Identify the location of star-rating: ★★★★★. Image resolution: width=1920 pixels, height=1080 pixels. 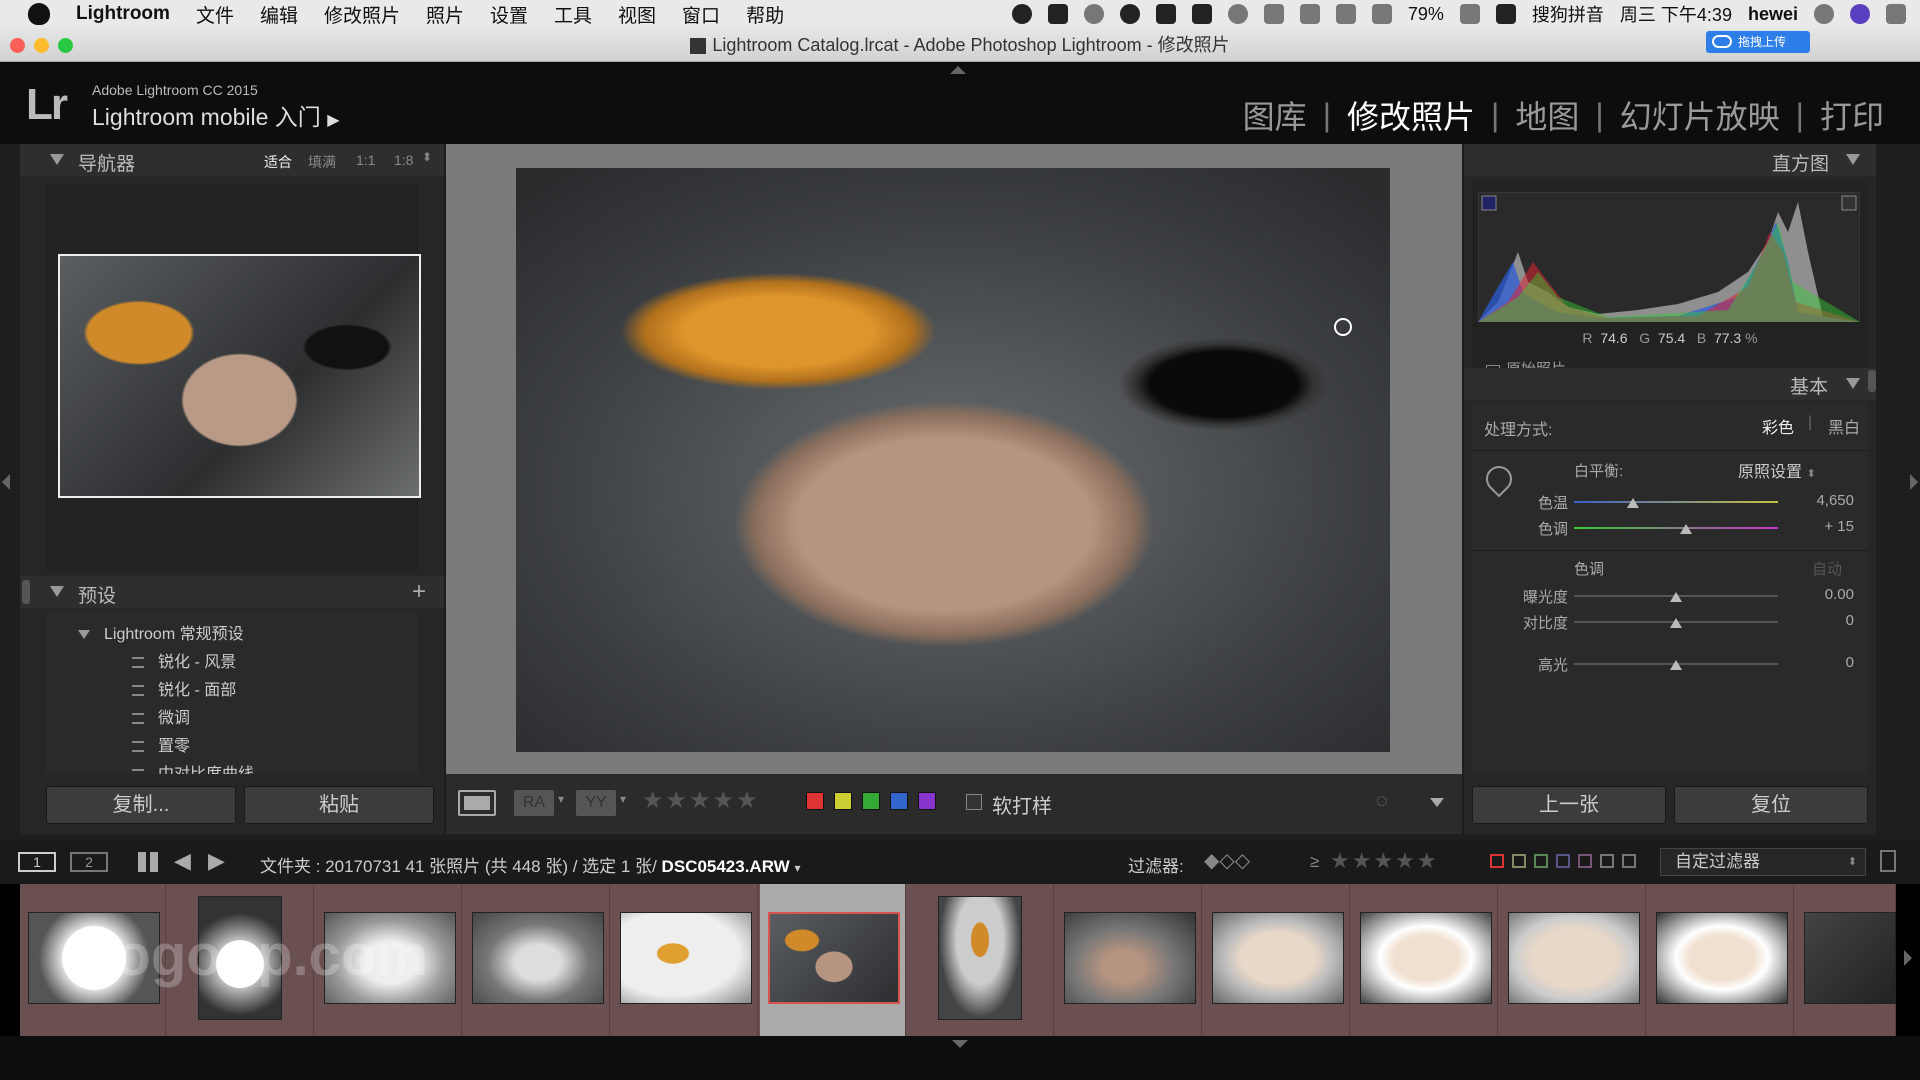
(701, 800).